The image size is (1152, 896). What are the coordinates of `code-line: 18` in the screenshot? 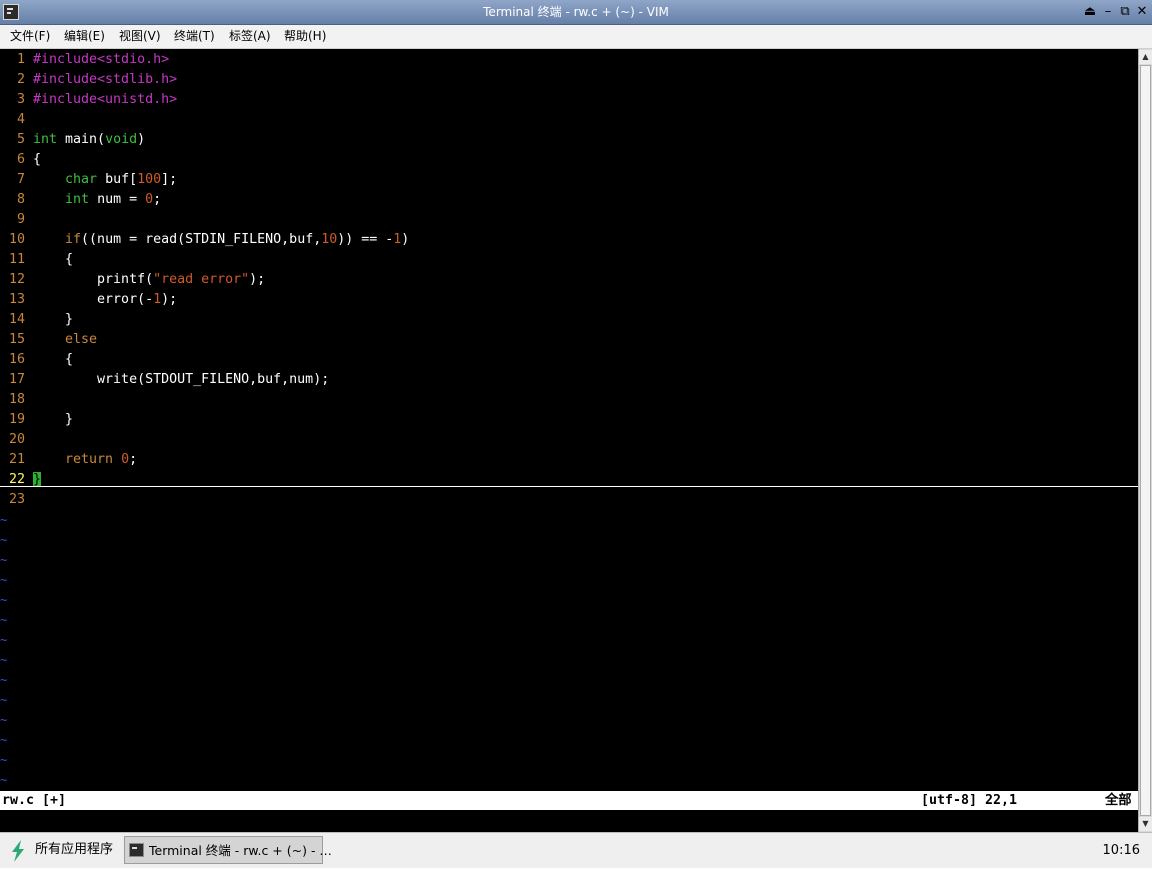 It's located at (569, 400).